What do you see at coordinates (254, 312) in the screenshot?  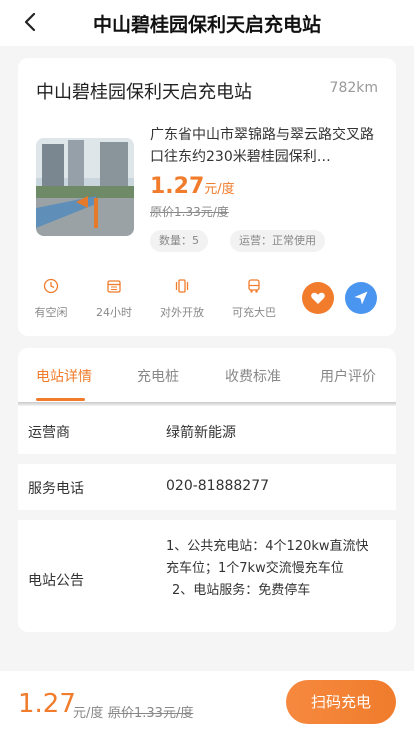 I see `feature-label: 可充大巴` at bounding box center [254, 312].